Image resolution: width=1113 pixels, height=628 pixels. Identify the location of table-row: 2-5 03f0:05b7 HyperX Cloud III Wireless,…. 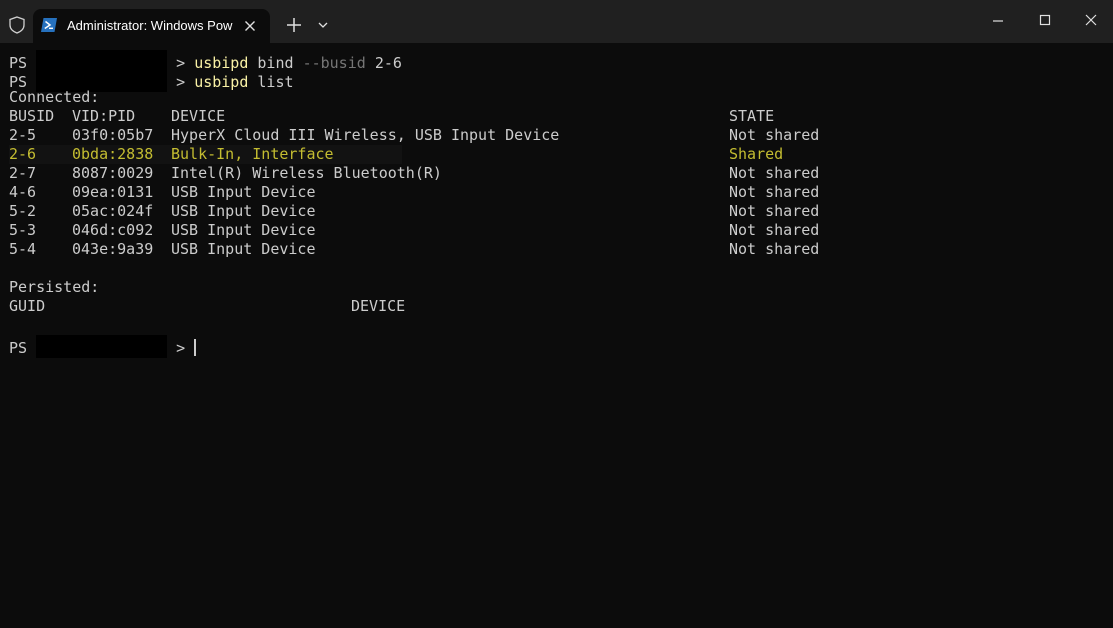
(414, 135).